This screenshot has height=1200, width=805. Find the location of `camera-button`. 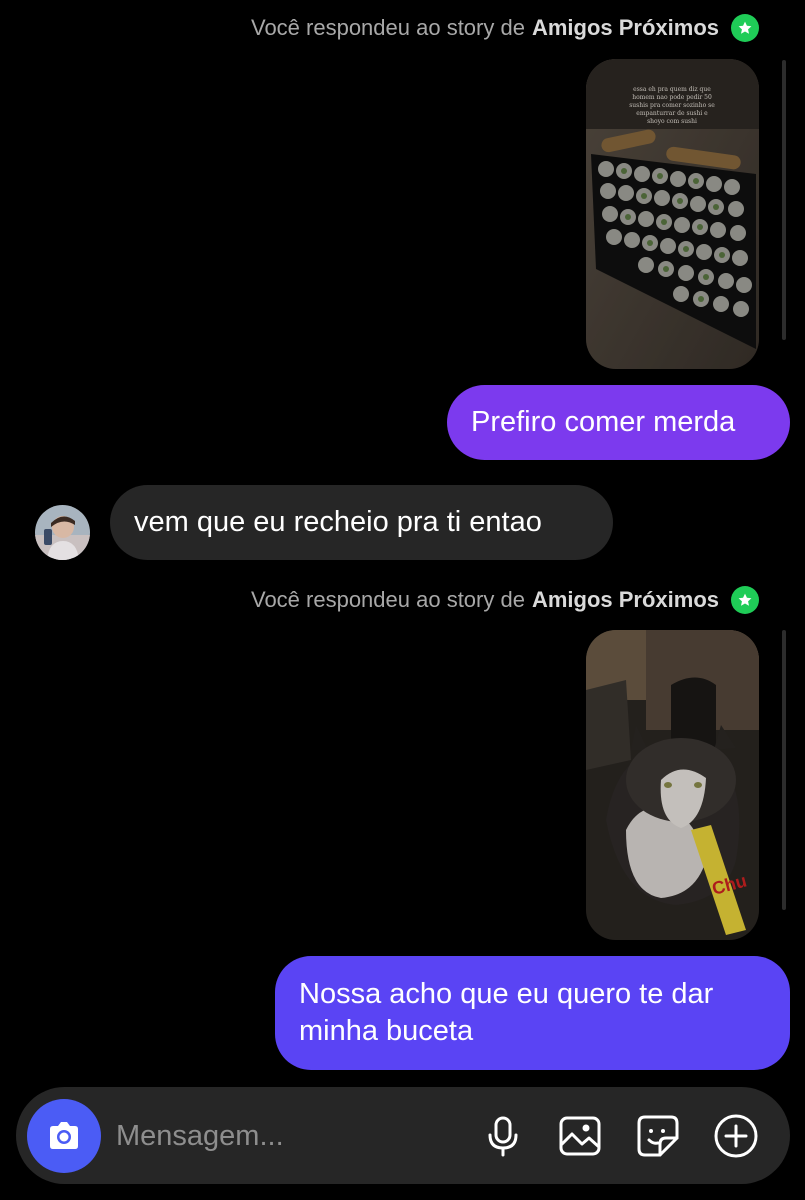

camera-button is located at coordinates (64, 1136).